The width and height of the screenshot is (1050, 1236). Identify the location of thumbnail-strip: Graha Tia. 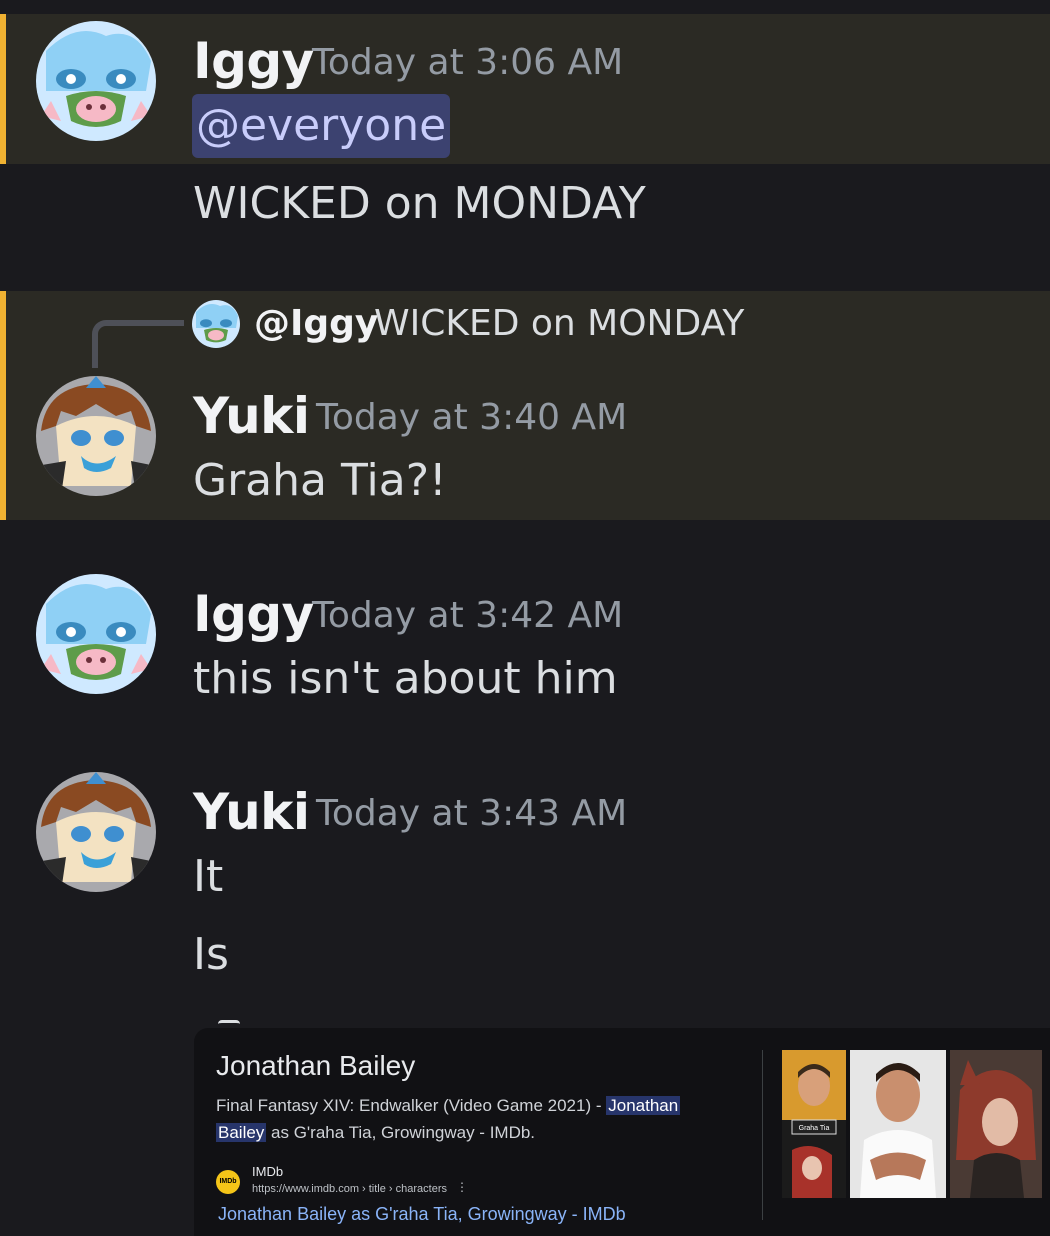
(912, 1124).